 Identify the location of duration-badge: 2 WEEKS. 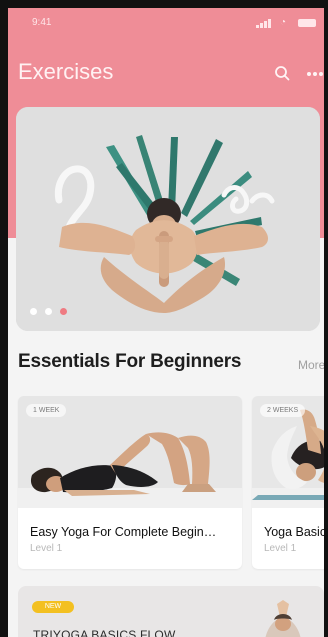
(283, 410).